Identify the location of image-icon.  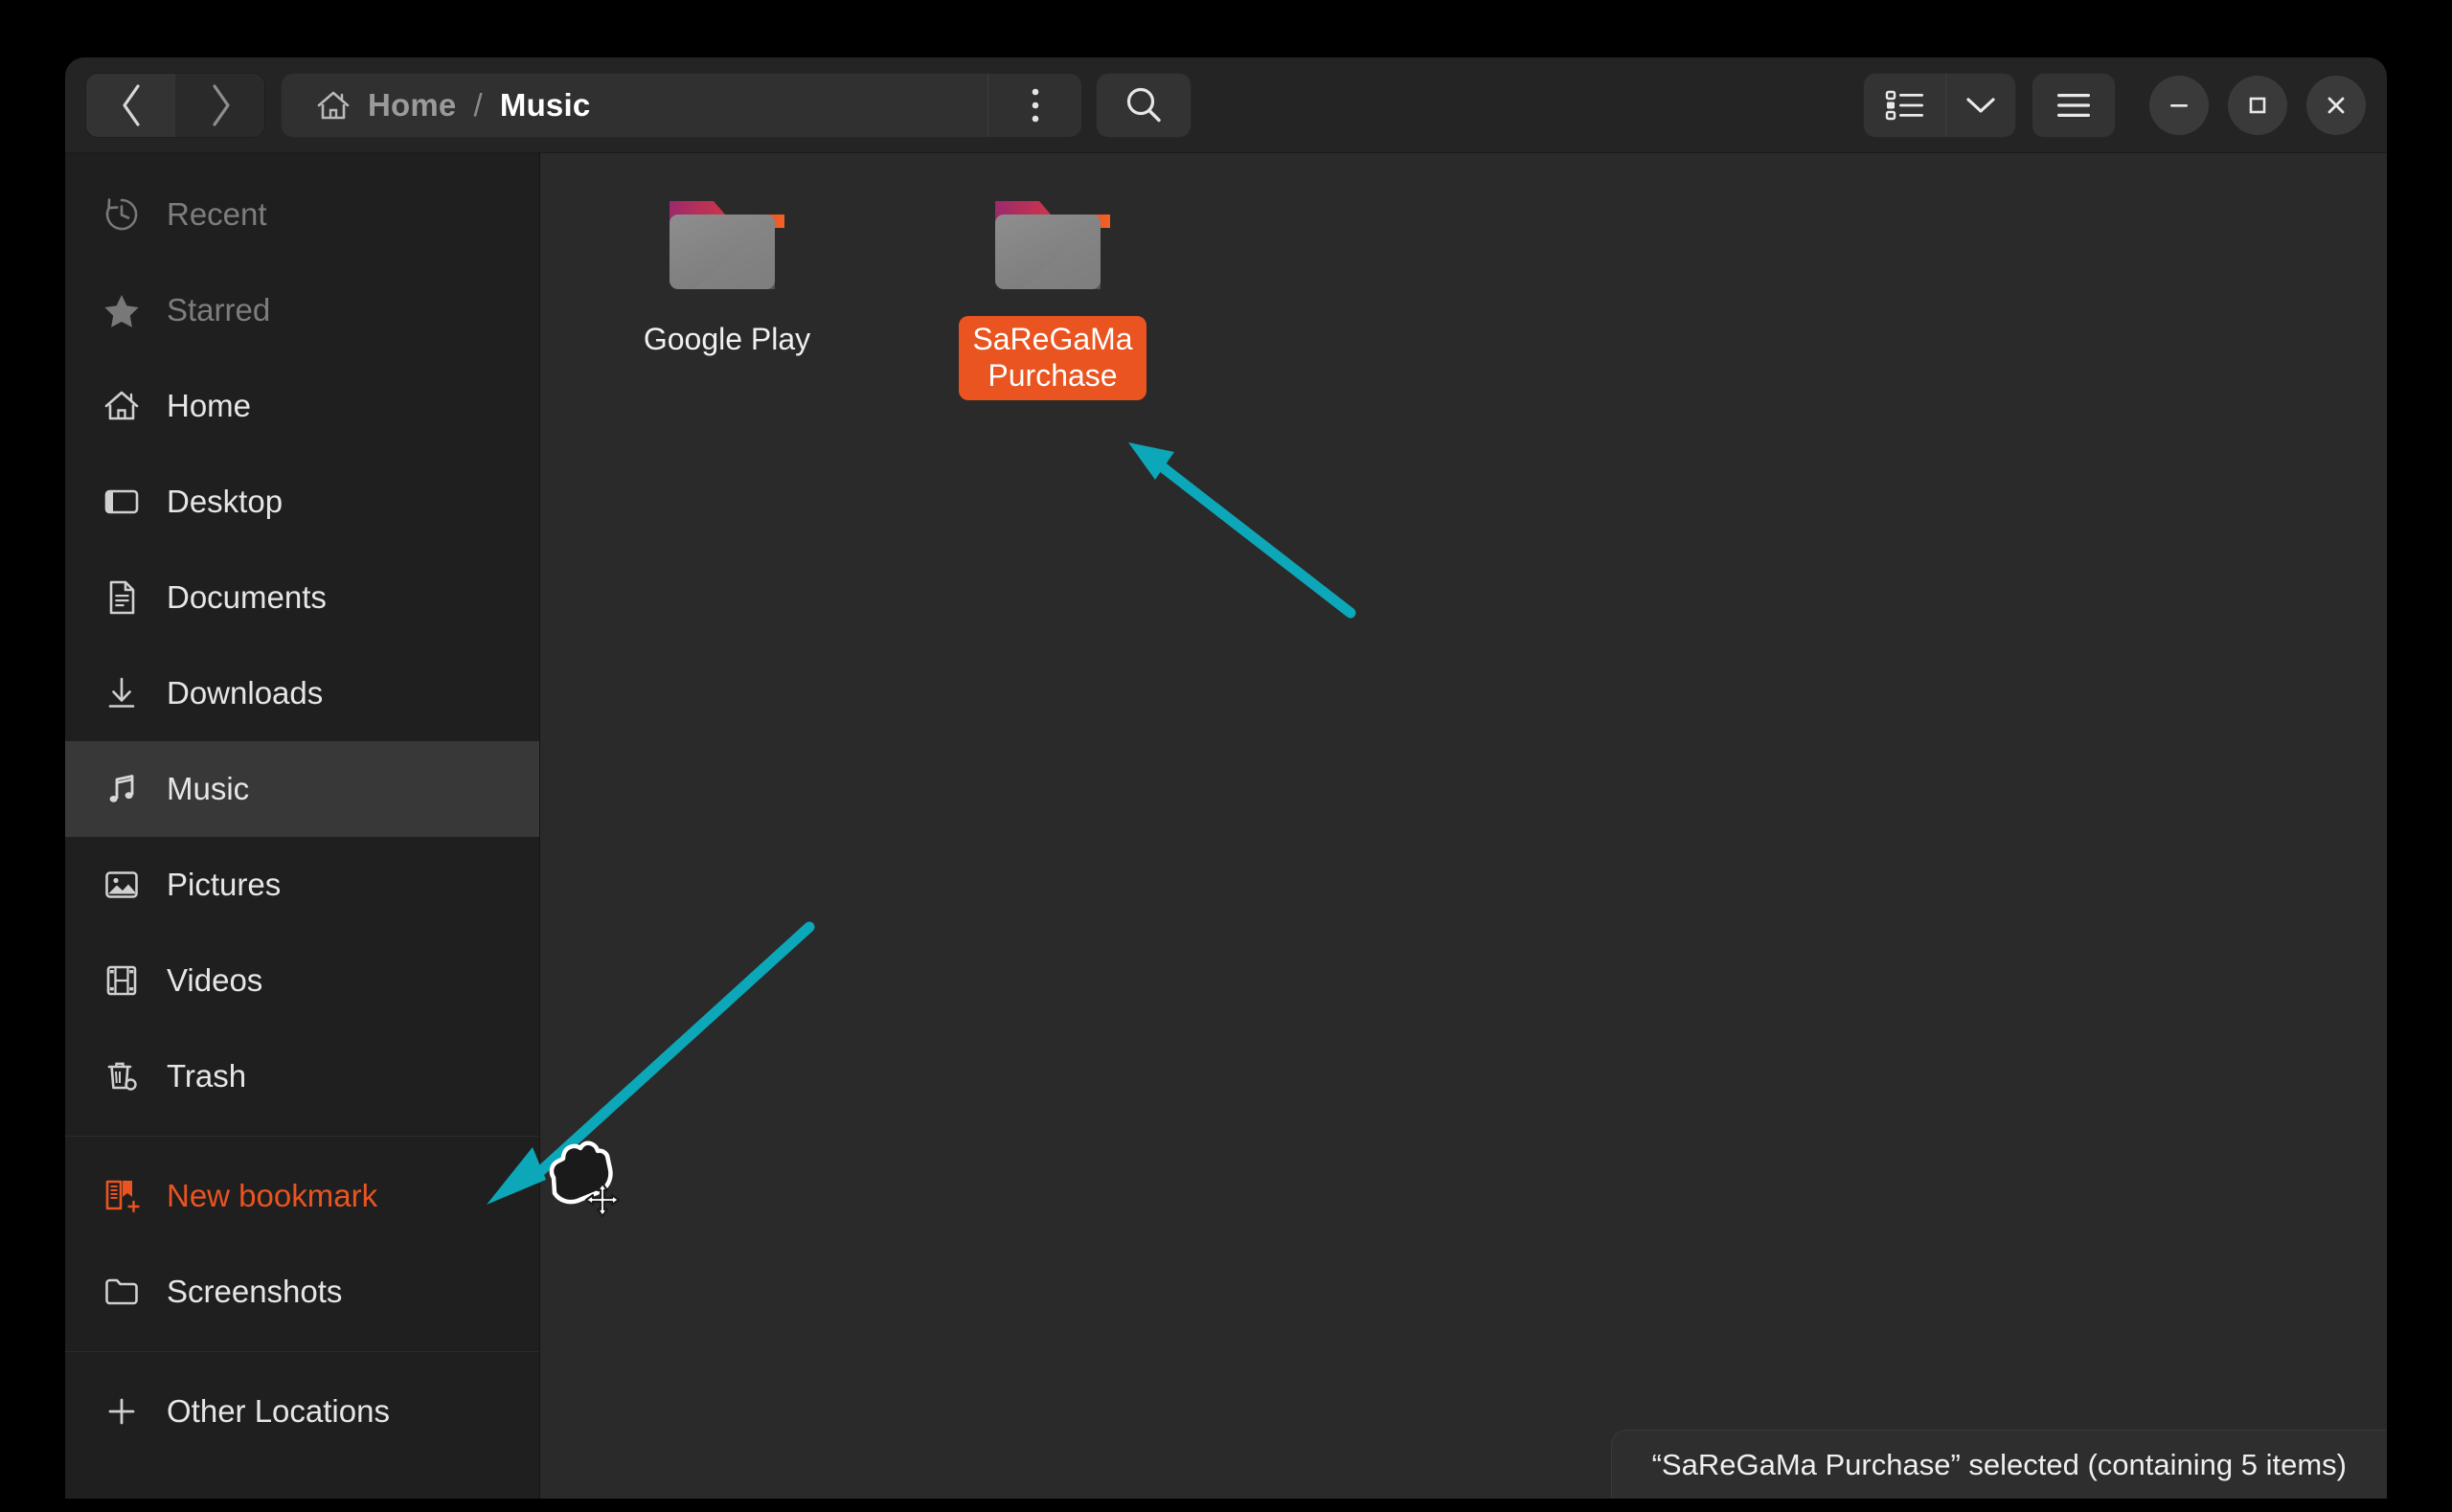
(122, 885).